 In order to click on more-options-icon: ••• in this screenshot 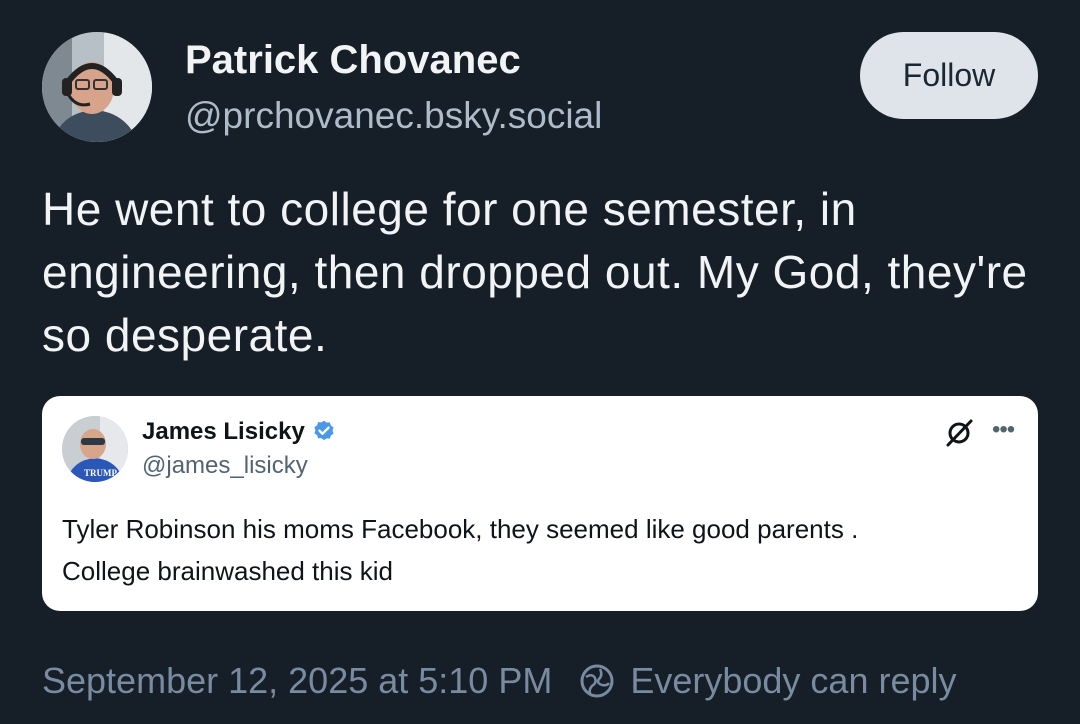, I will do `click(1003, 429)`.